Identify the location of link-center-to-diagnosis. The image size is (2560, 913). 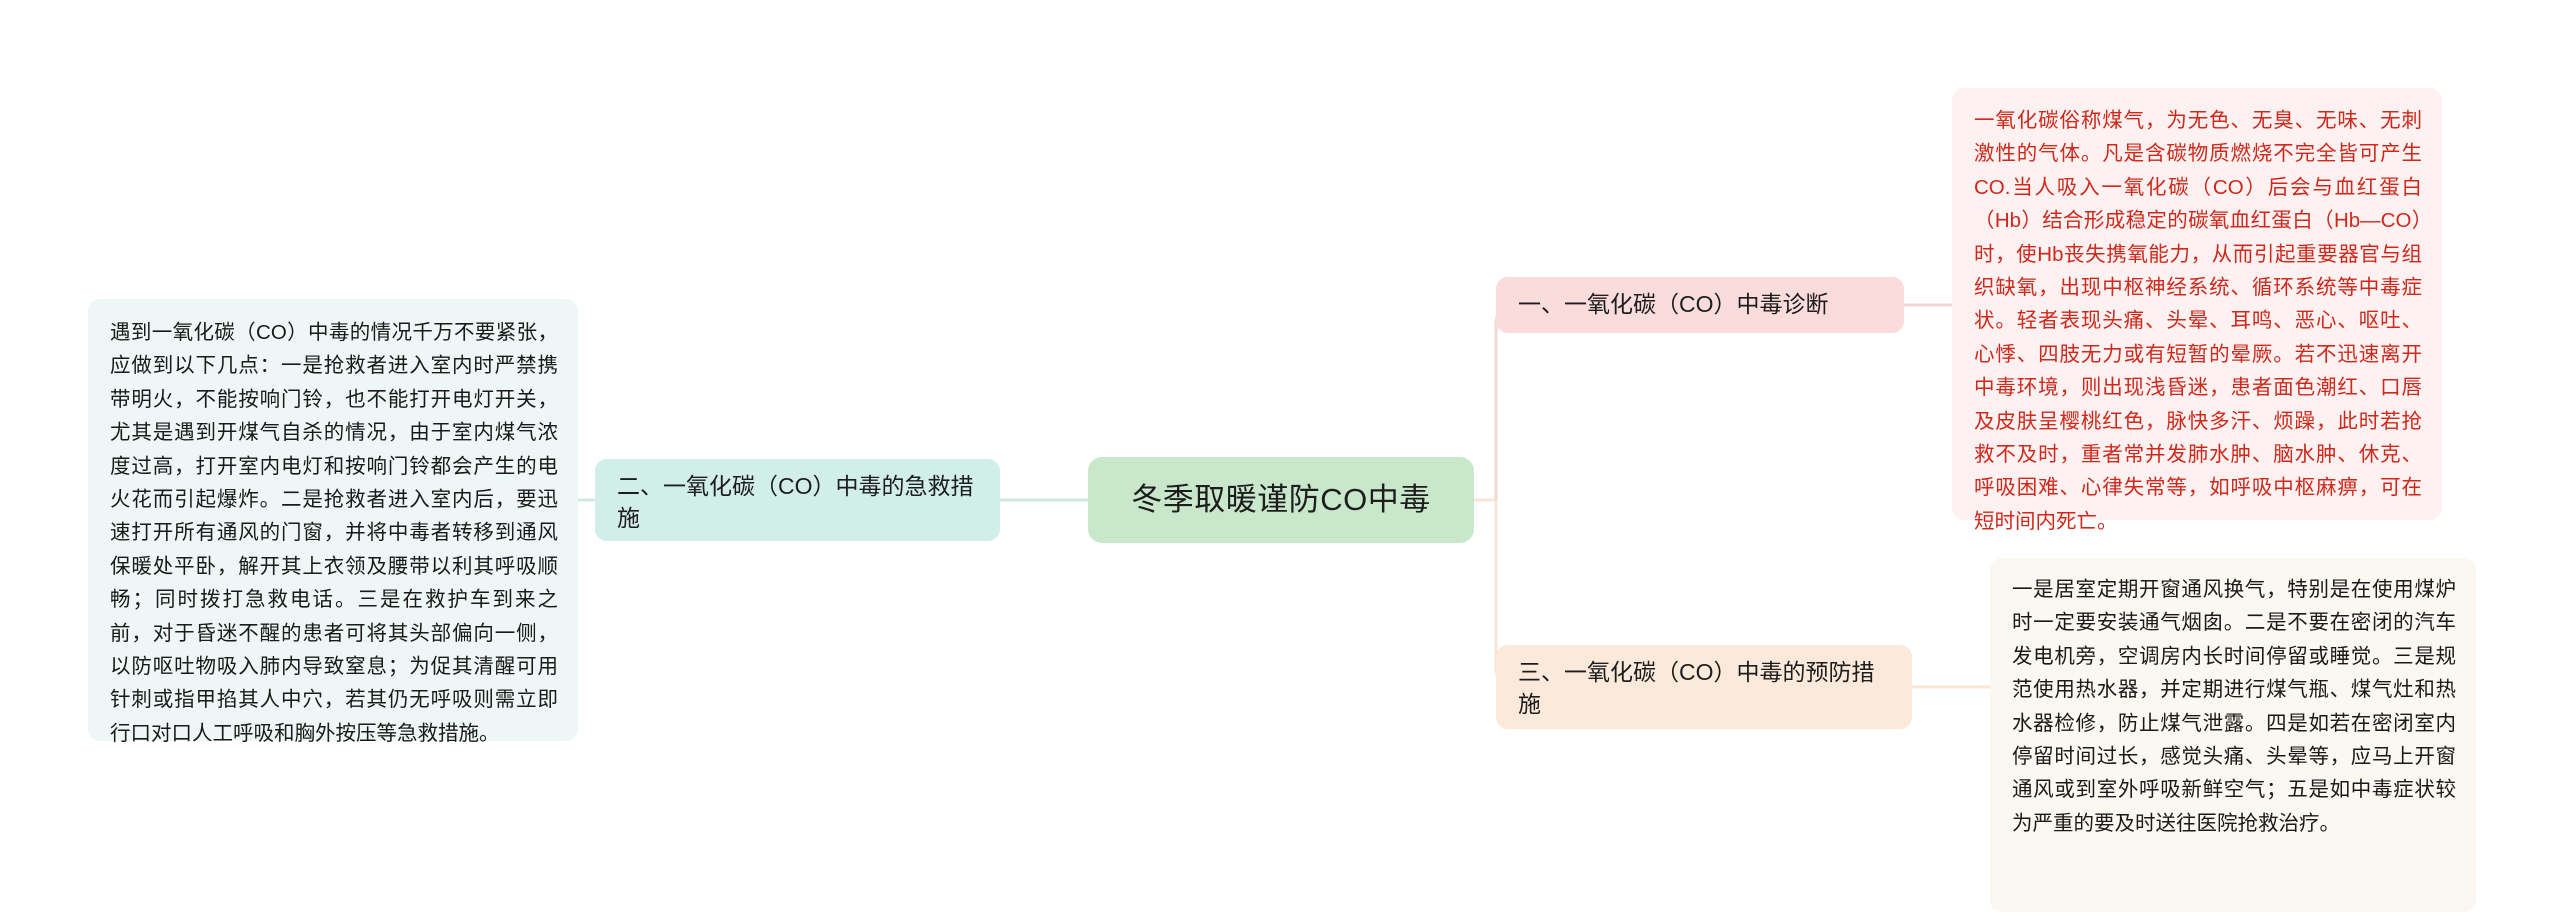
(1516, 401).